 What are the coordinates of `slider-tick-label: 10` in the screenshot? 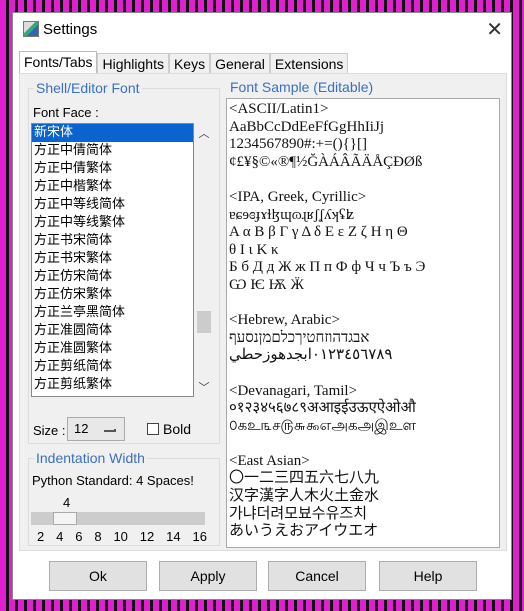 It's located at (120, 536).